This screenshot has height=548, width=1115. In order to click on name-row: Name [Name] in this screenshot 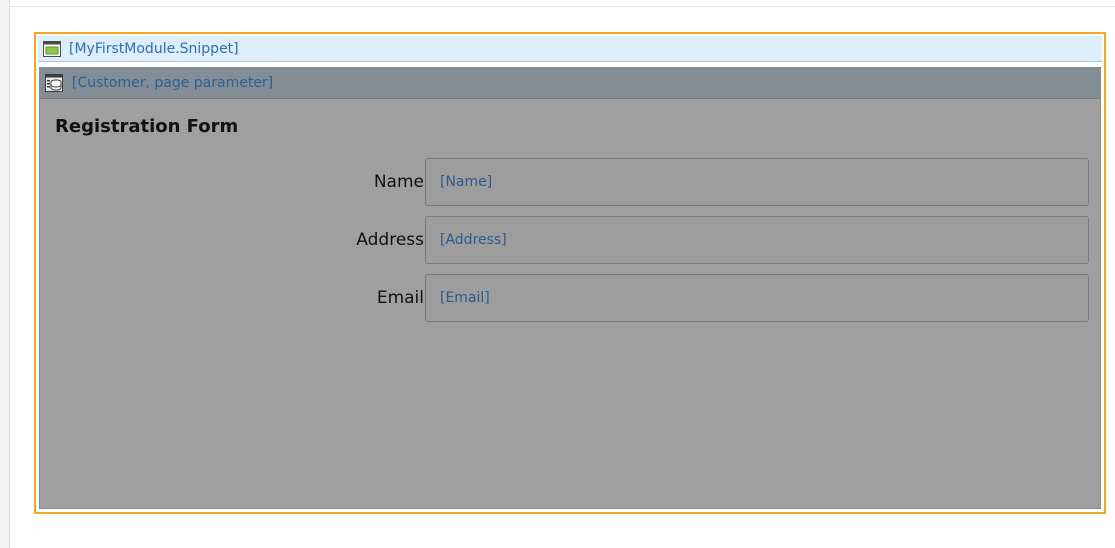, I will do `click(570, 182)`.